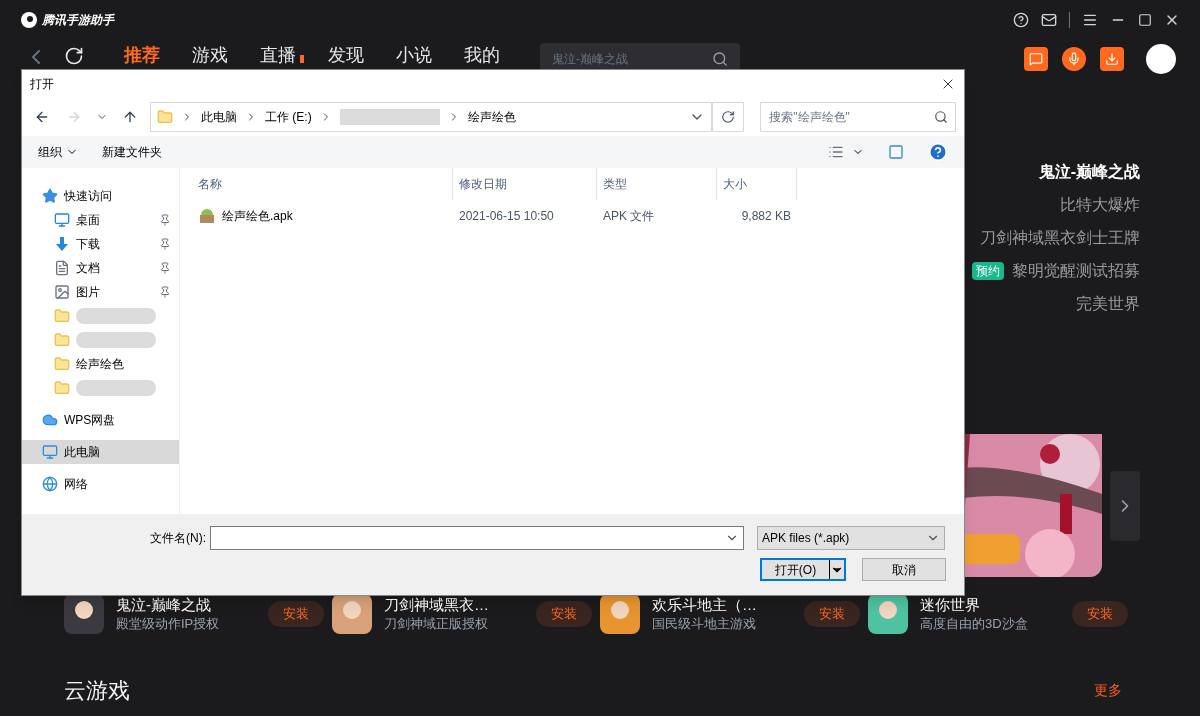  I want to click on nav-pane-item: 桌面, so click(100, 220).